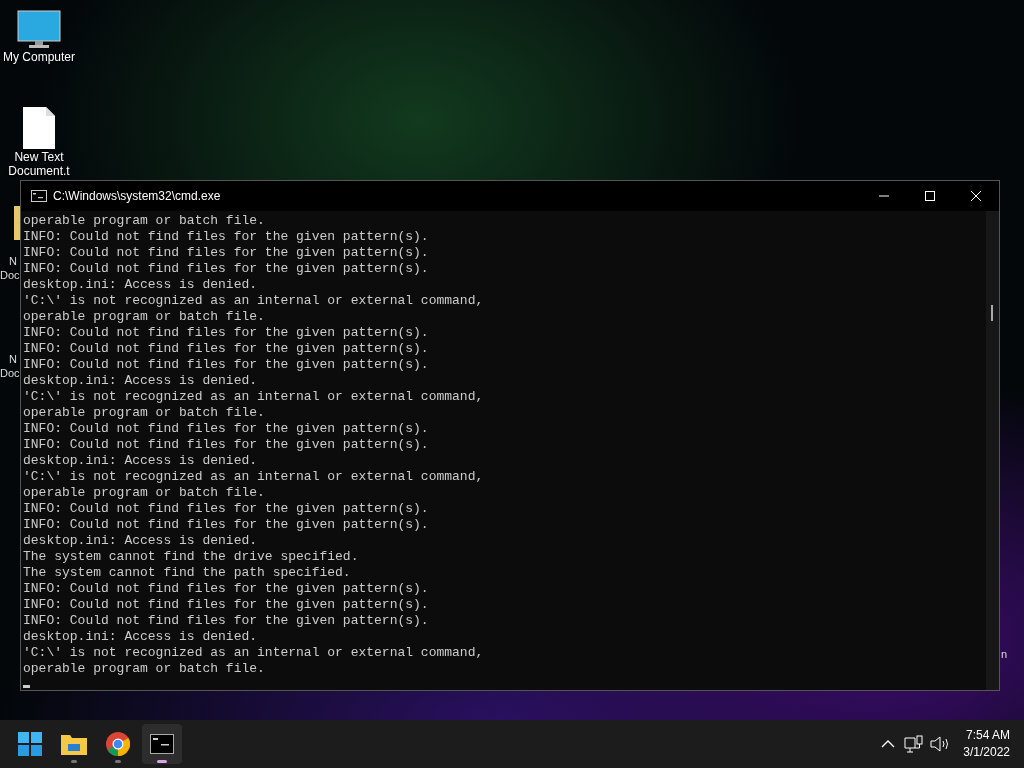 This screenshot has height=768, width=1024. Describe the element at coordinates (39, 57) in the screenshot. I see `icon-label: My Computer` at that location.